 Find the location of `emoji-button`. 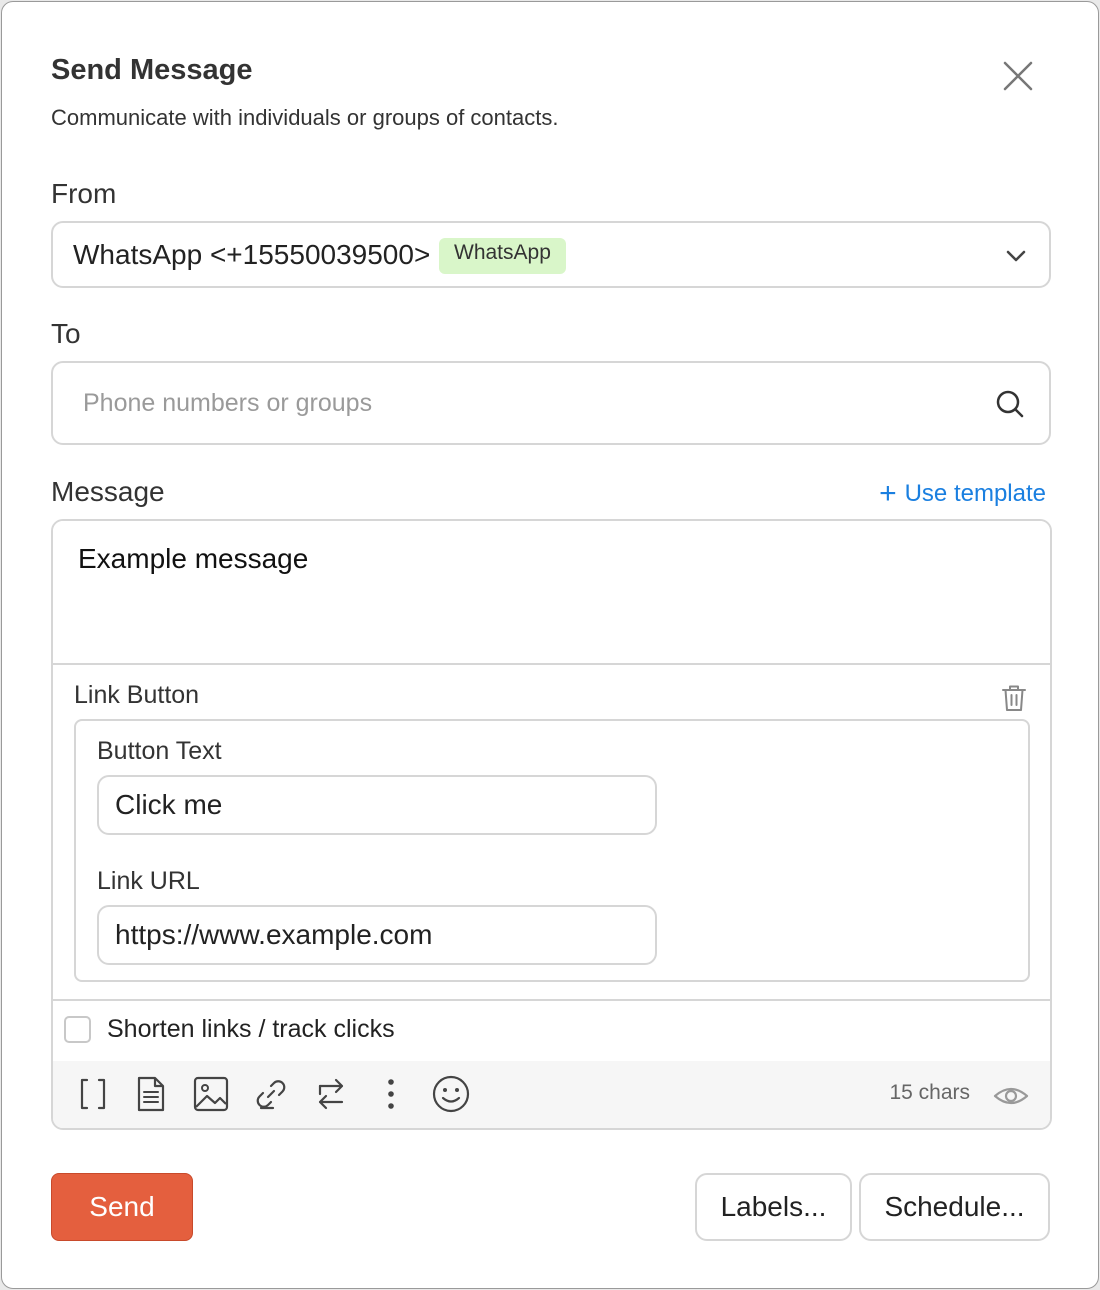

emoji-button is located at coordinates (451, 1094).